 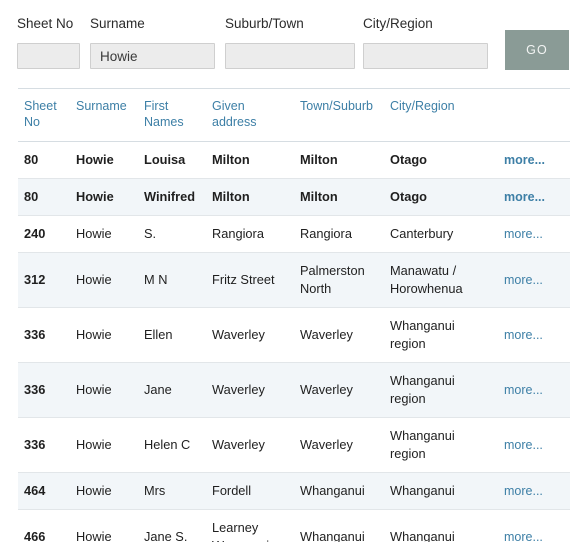 I want to click on suburb-town-input, so click(x=290, y=56).